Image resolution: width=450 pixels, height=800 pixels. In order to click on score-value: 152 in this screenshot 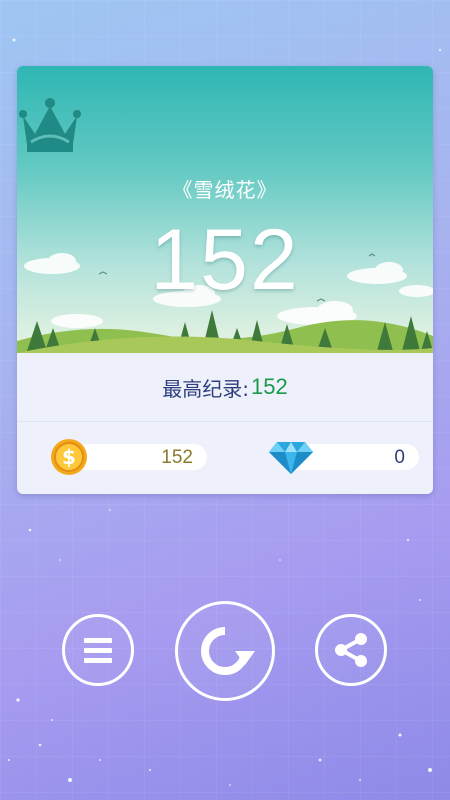, I will do `click(225, 260)`.